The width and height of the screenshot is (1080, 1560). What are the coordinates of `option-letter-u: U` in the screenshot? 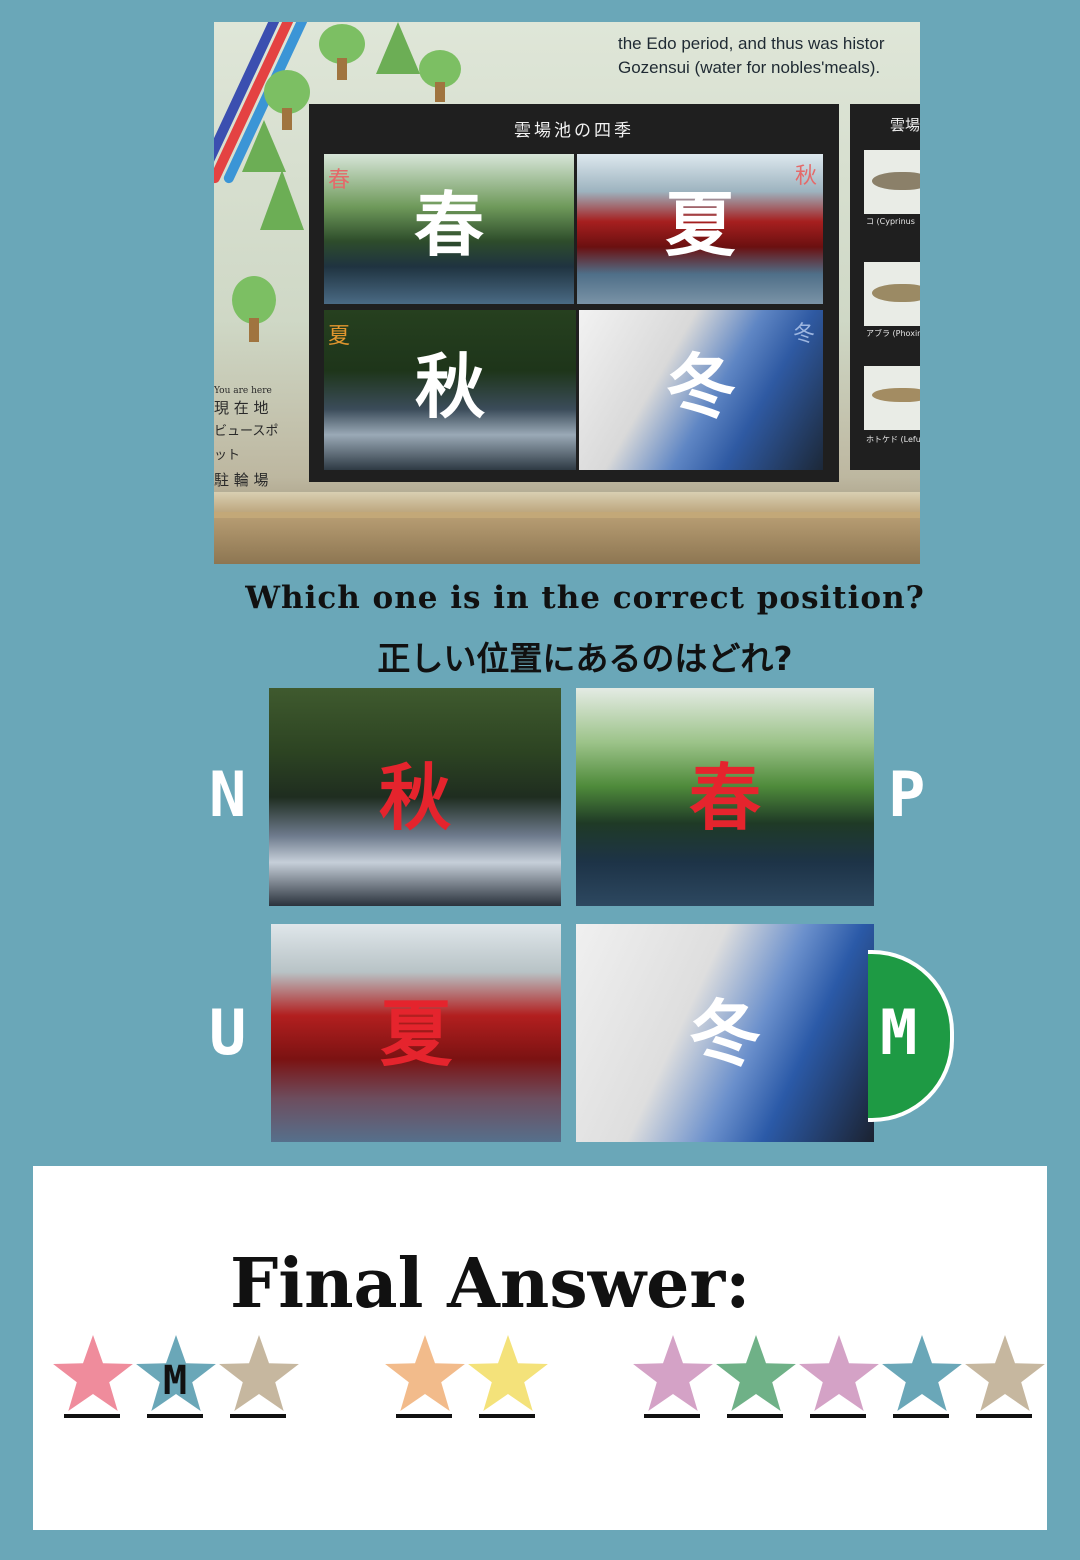 It's located at (228, 1032).